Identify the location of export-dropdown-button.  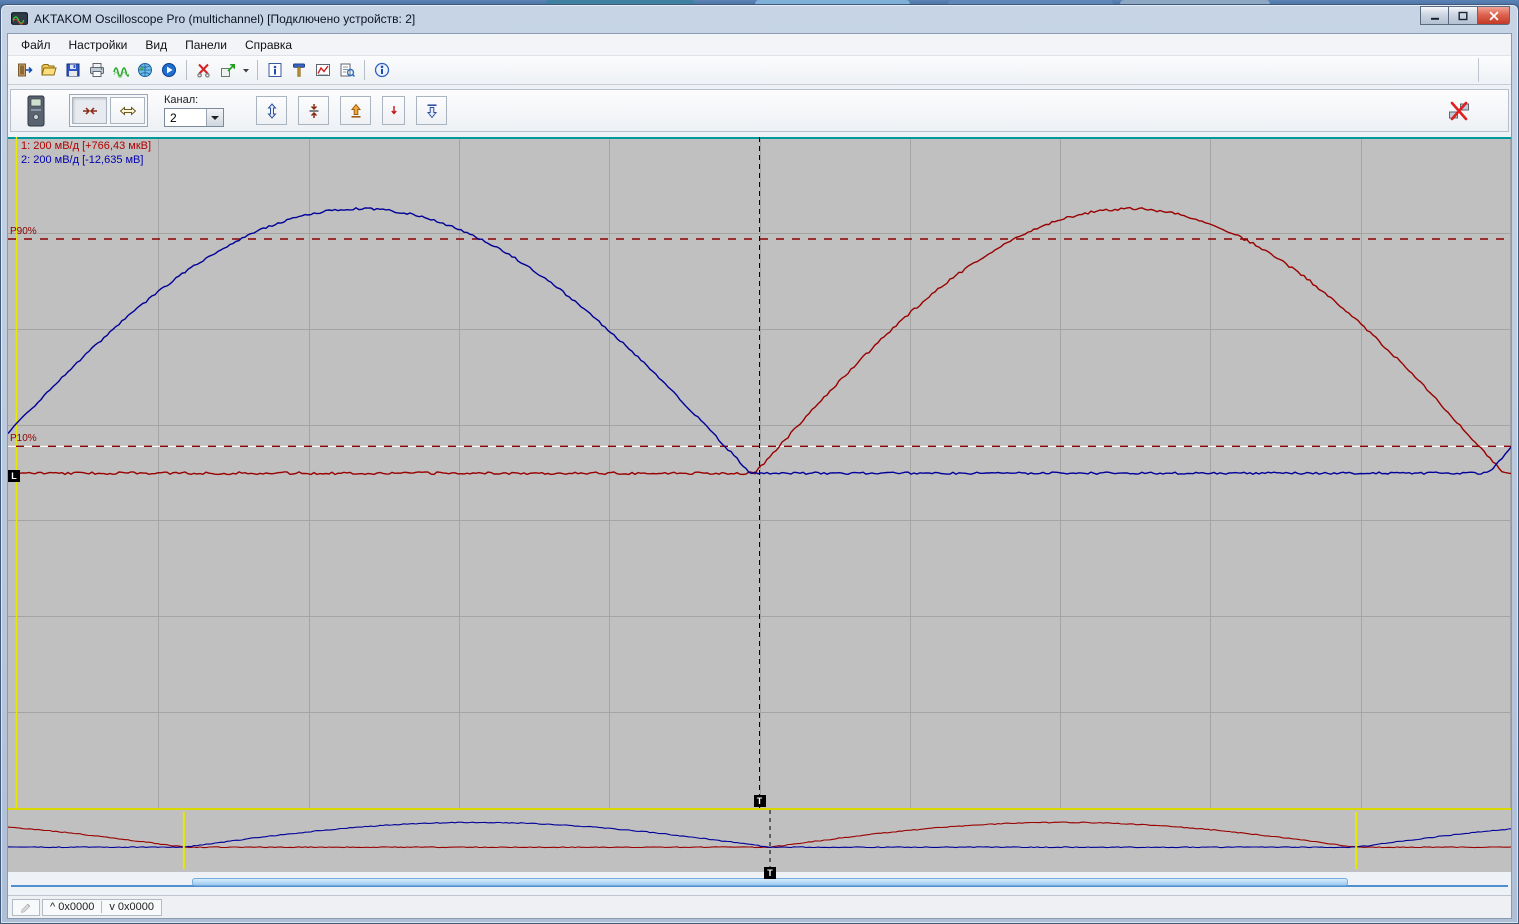
(246, 70).